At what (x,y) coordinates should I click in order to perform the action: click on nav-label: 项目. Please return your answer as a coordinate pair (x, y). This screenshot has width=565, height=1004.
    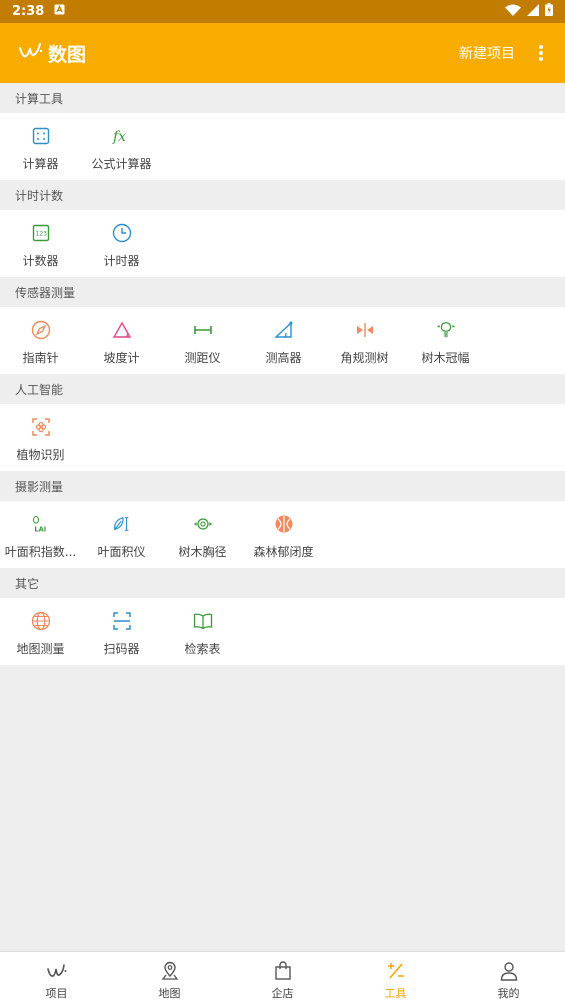
    Looking at the image, I should click on (56, 993).